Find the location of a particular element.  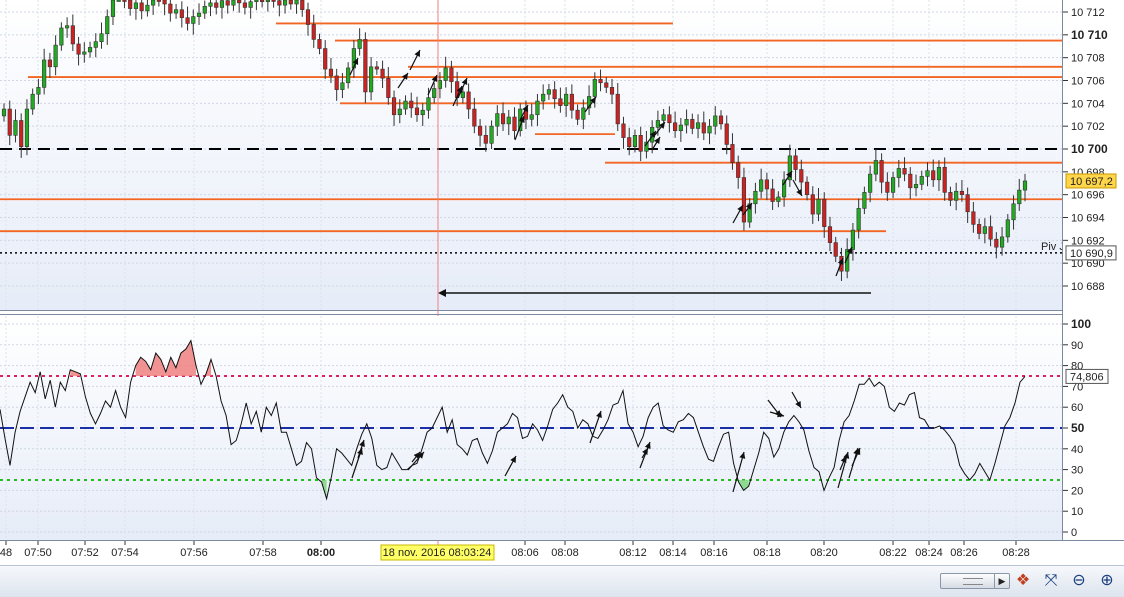

layers-icon: ❖ is located at coordinates (1023, 581).